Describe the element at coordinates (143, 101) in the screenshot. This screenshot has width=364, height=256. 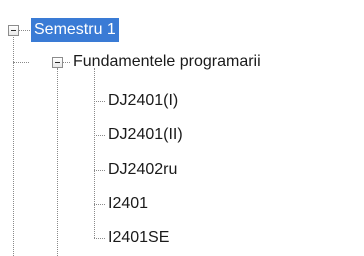
I see `tree-node-group: DJ2401(I)` at that location.